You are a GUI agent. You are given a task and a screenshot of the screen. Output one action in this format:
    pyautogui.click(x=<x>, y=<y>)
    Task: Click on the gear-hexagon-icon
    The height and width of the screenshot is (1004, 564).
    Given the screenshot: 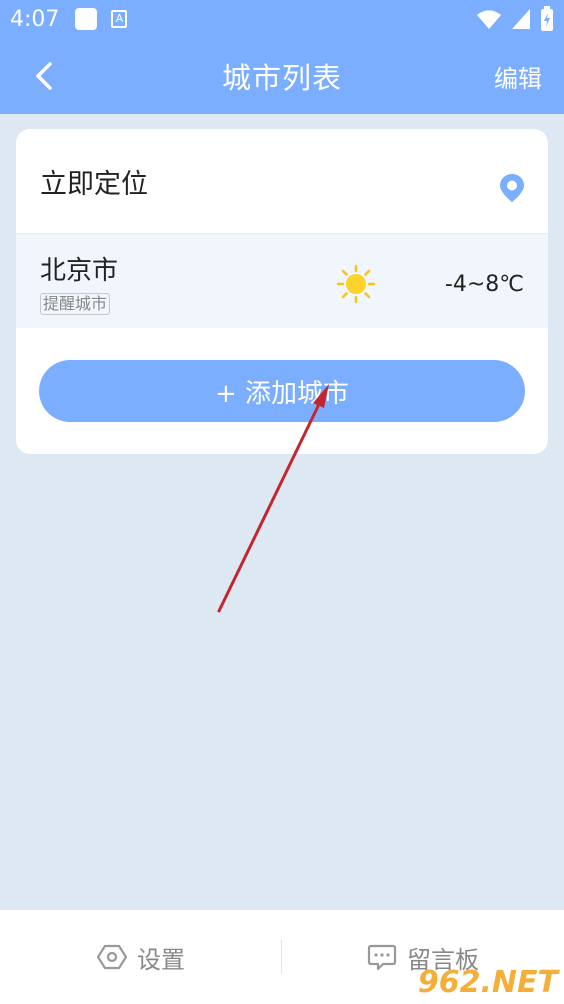 What is the action you would take?
    pyautogui.click(x=112, y=957)
    